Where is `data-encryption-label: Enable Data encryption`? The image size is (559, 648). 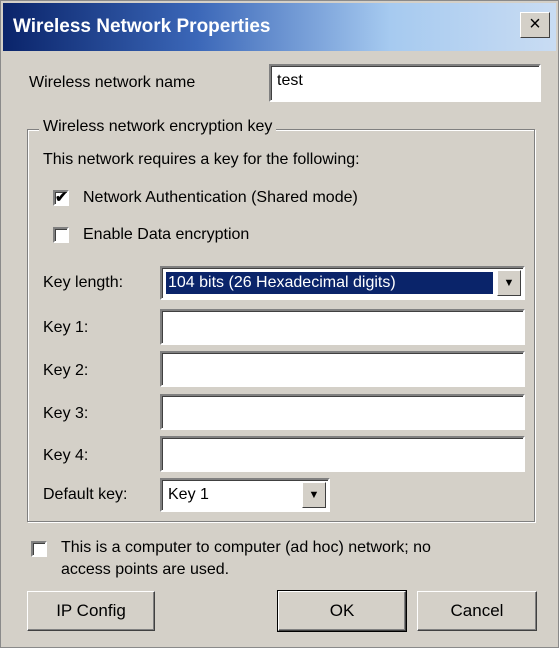
data-encryption-label: Enable Data encryption is located at coordinates (166, 234).